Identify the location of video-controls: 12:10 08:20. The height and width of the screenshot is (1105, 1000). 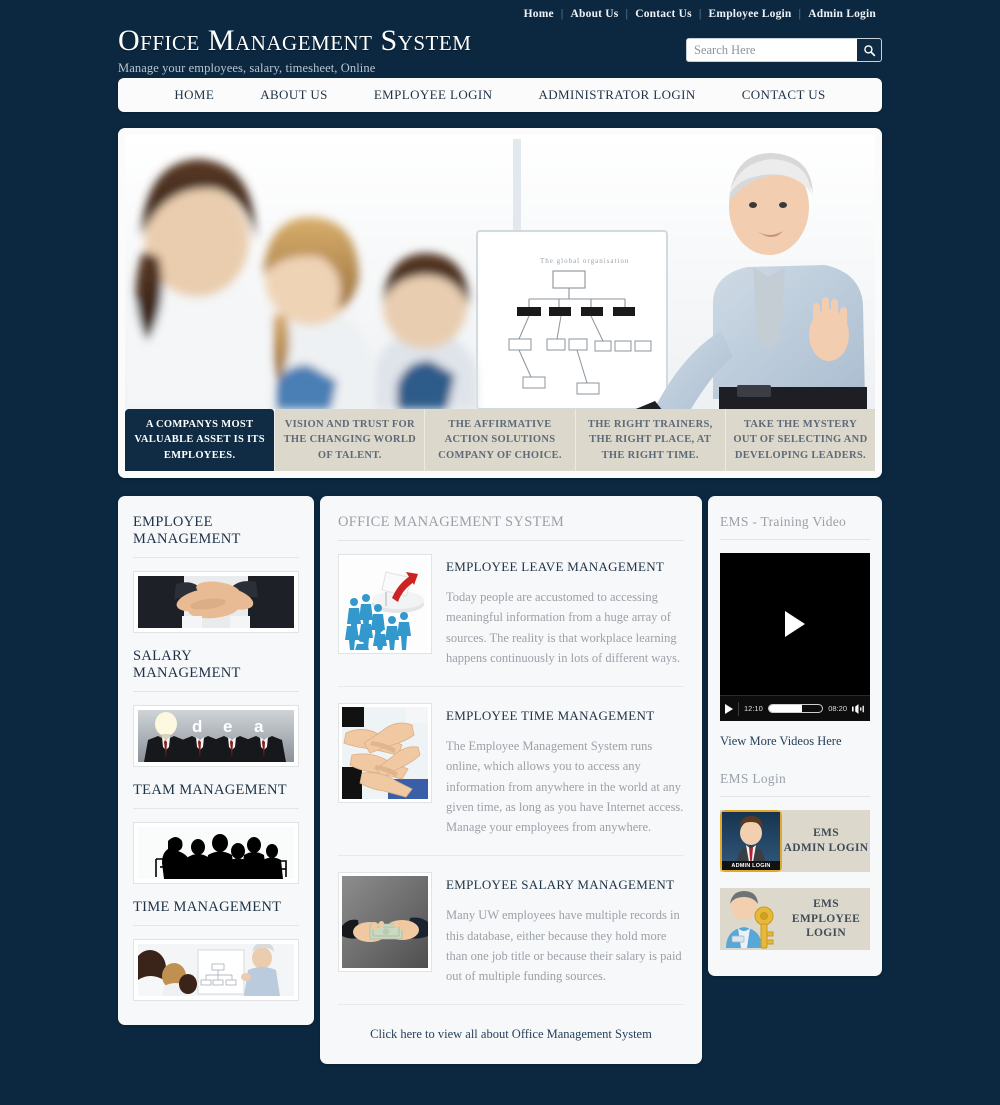
(795, 708).